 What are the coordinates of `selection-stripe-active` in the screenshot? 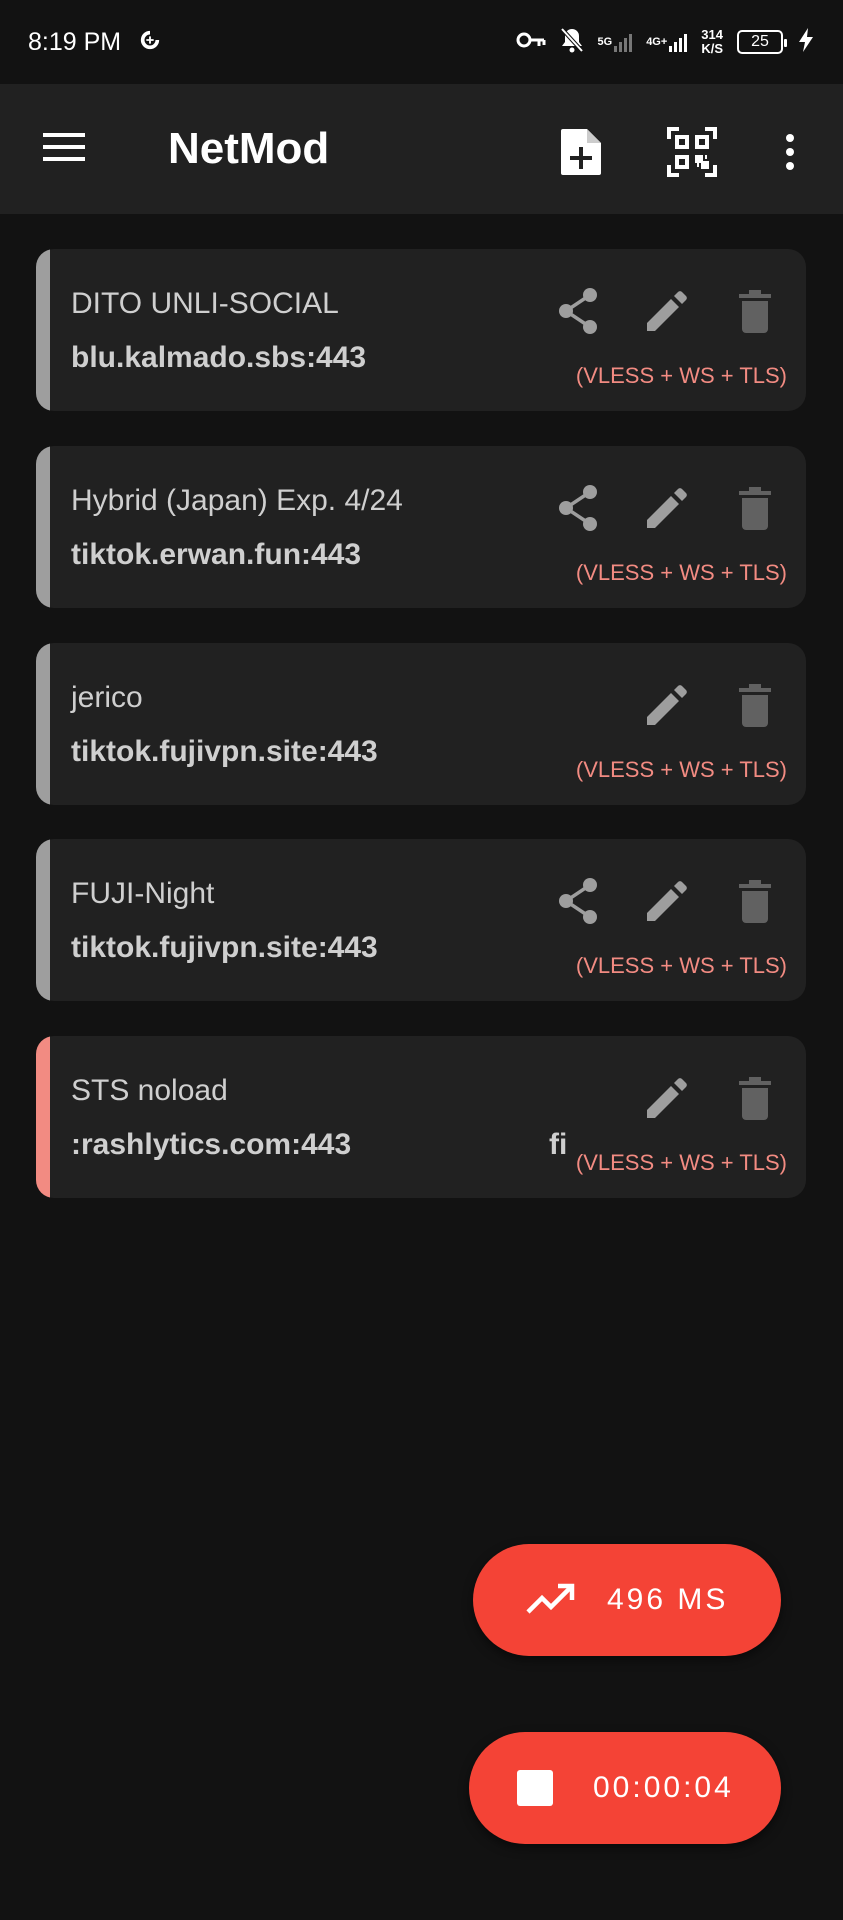 It's located at (43, 1117).